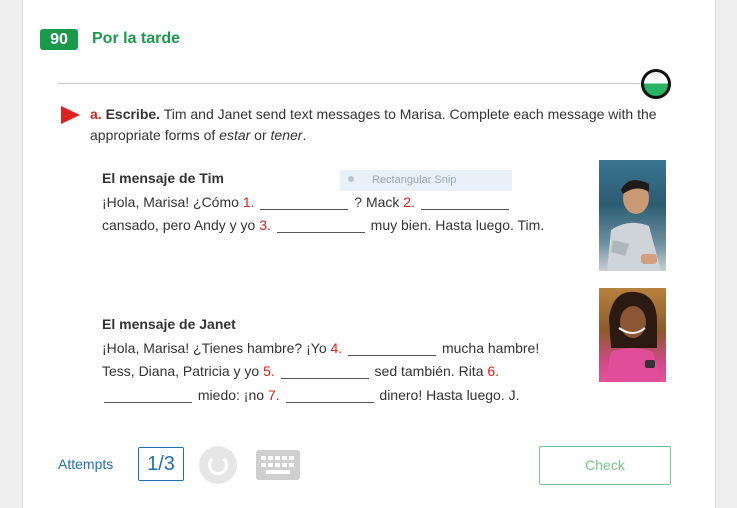  Describe the element at coordinates (96, 114) in the screenshot. I see `instruction-letter: a.` at that location.